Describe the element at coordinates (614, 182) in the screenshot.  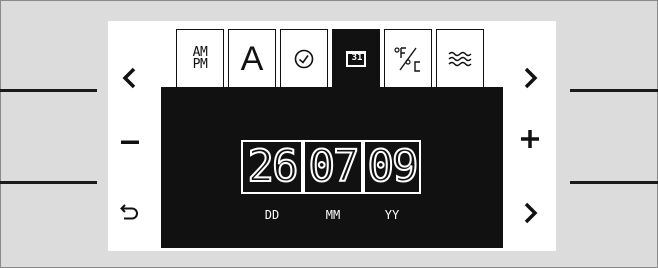
I see `right-lower-line` at that location.